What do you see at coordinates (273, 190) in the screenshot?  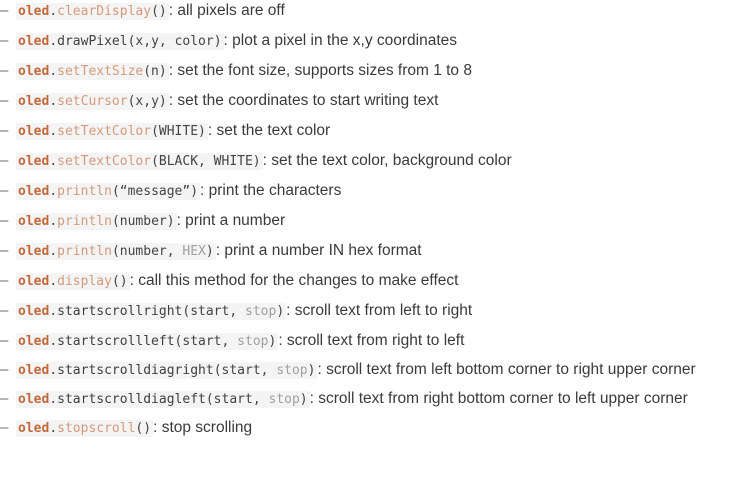 I see `method-description: print the characters` at bounding box center [273, 190].